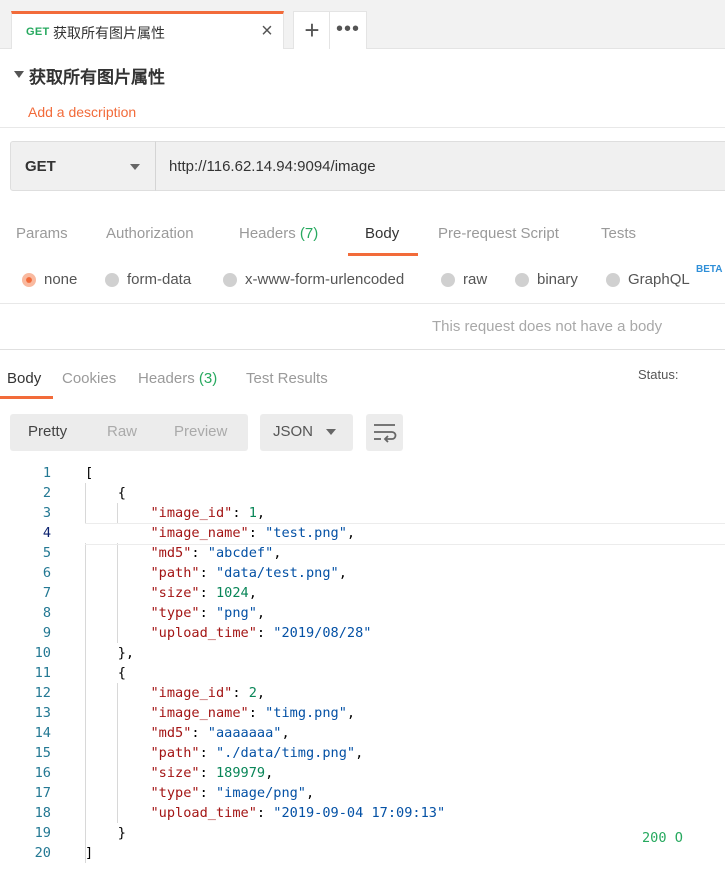 The image size is (725, 885). Describe the element at coordinates (89, 473) in the screenshot. I see `code-text: [` at that location.